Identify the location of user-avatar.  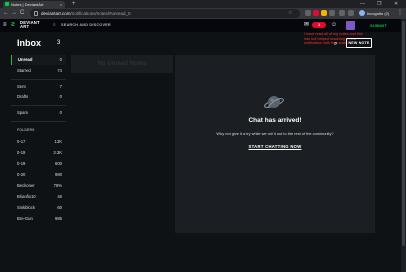
(350, 25).